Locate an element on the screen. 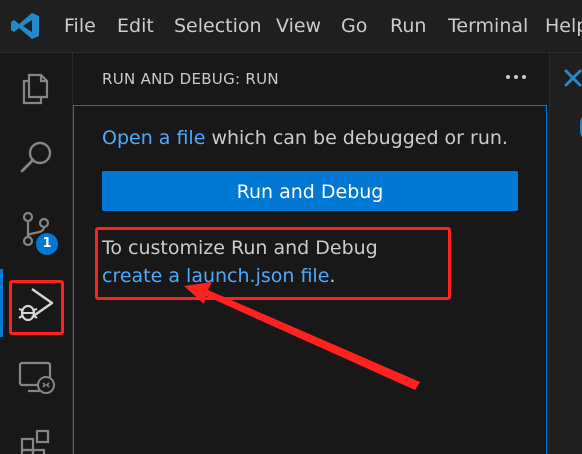 Image resolution: width=582 pixels, height=454 pixels. menu-view: View is located at coordinates (298, 26).